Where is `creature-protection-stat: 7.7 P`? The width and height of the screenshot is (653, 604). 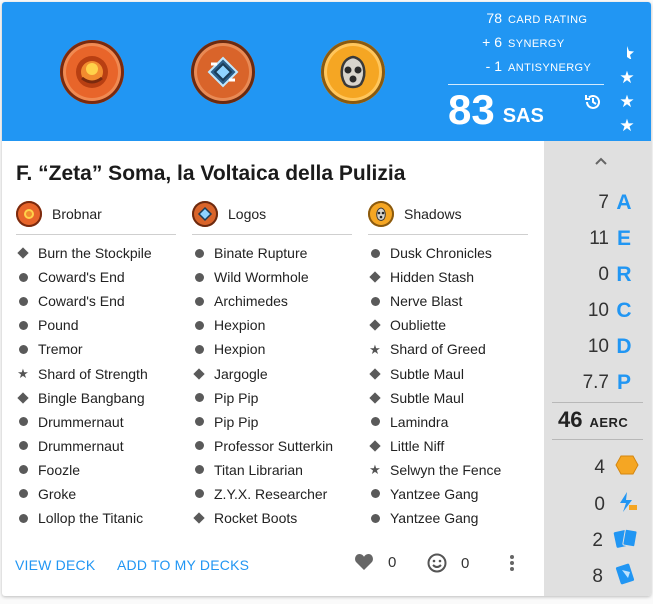 creature-protection-stat: 7.7 P is located at coordinates (608, 383).